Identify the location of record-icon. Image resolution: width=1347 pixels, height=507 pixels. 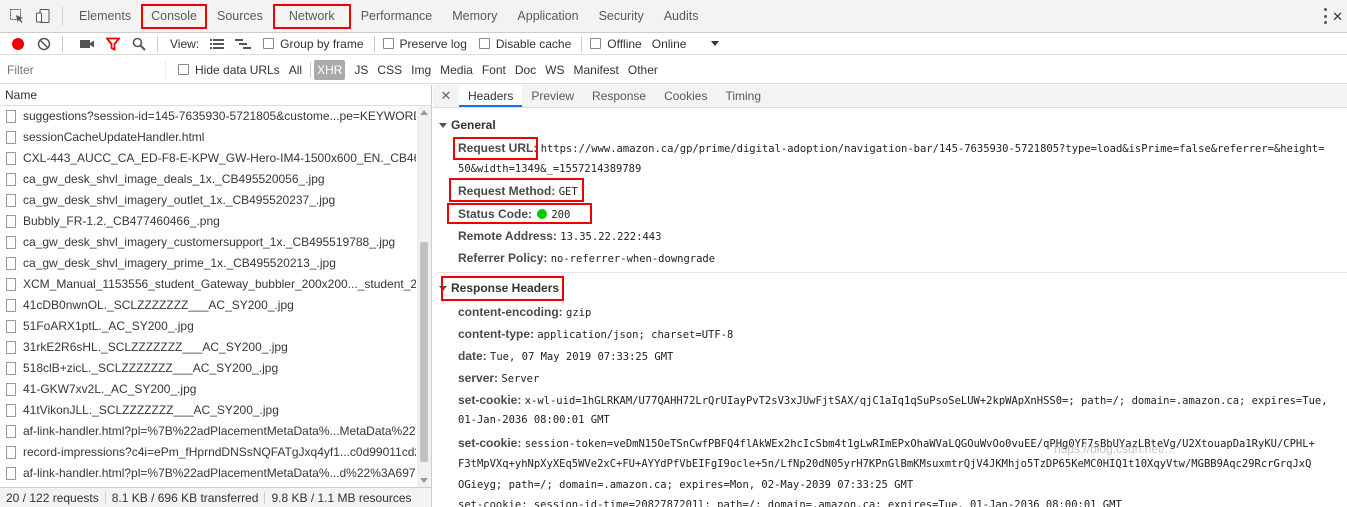
(18, 44).